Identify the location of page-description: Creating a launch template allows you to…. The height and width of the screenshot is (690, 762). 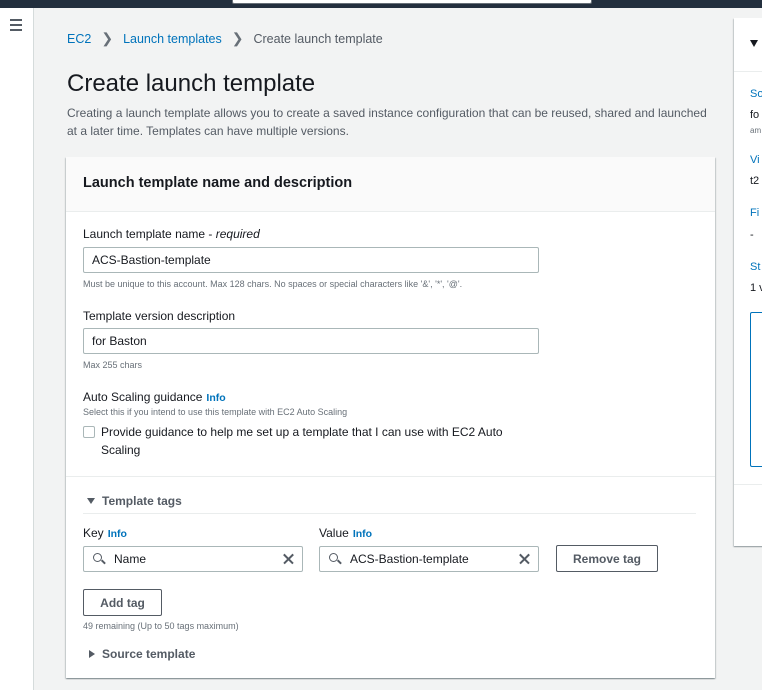
(387, 122).